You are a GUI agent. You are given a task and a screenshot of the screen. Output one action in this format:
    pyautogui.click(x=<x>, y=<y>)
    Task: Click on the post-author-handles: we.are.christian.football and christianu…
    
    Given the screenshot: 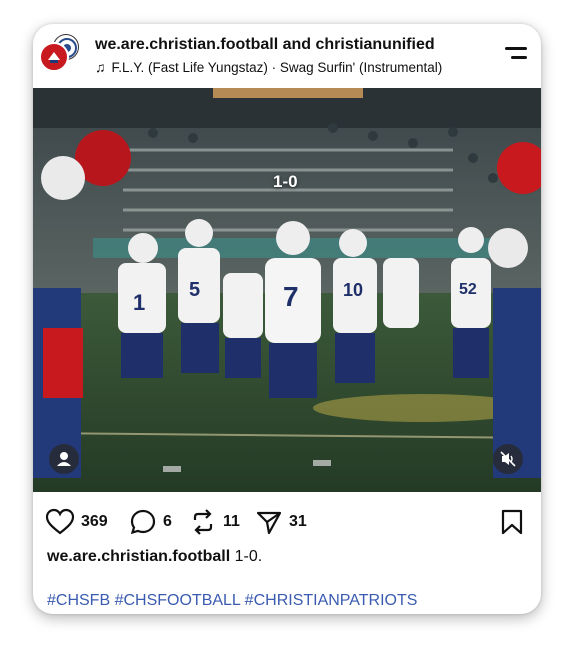 What is the action you would take?
    pyautogui.click(x=265, y=45)
    